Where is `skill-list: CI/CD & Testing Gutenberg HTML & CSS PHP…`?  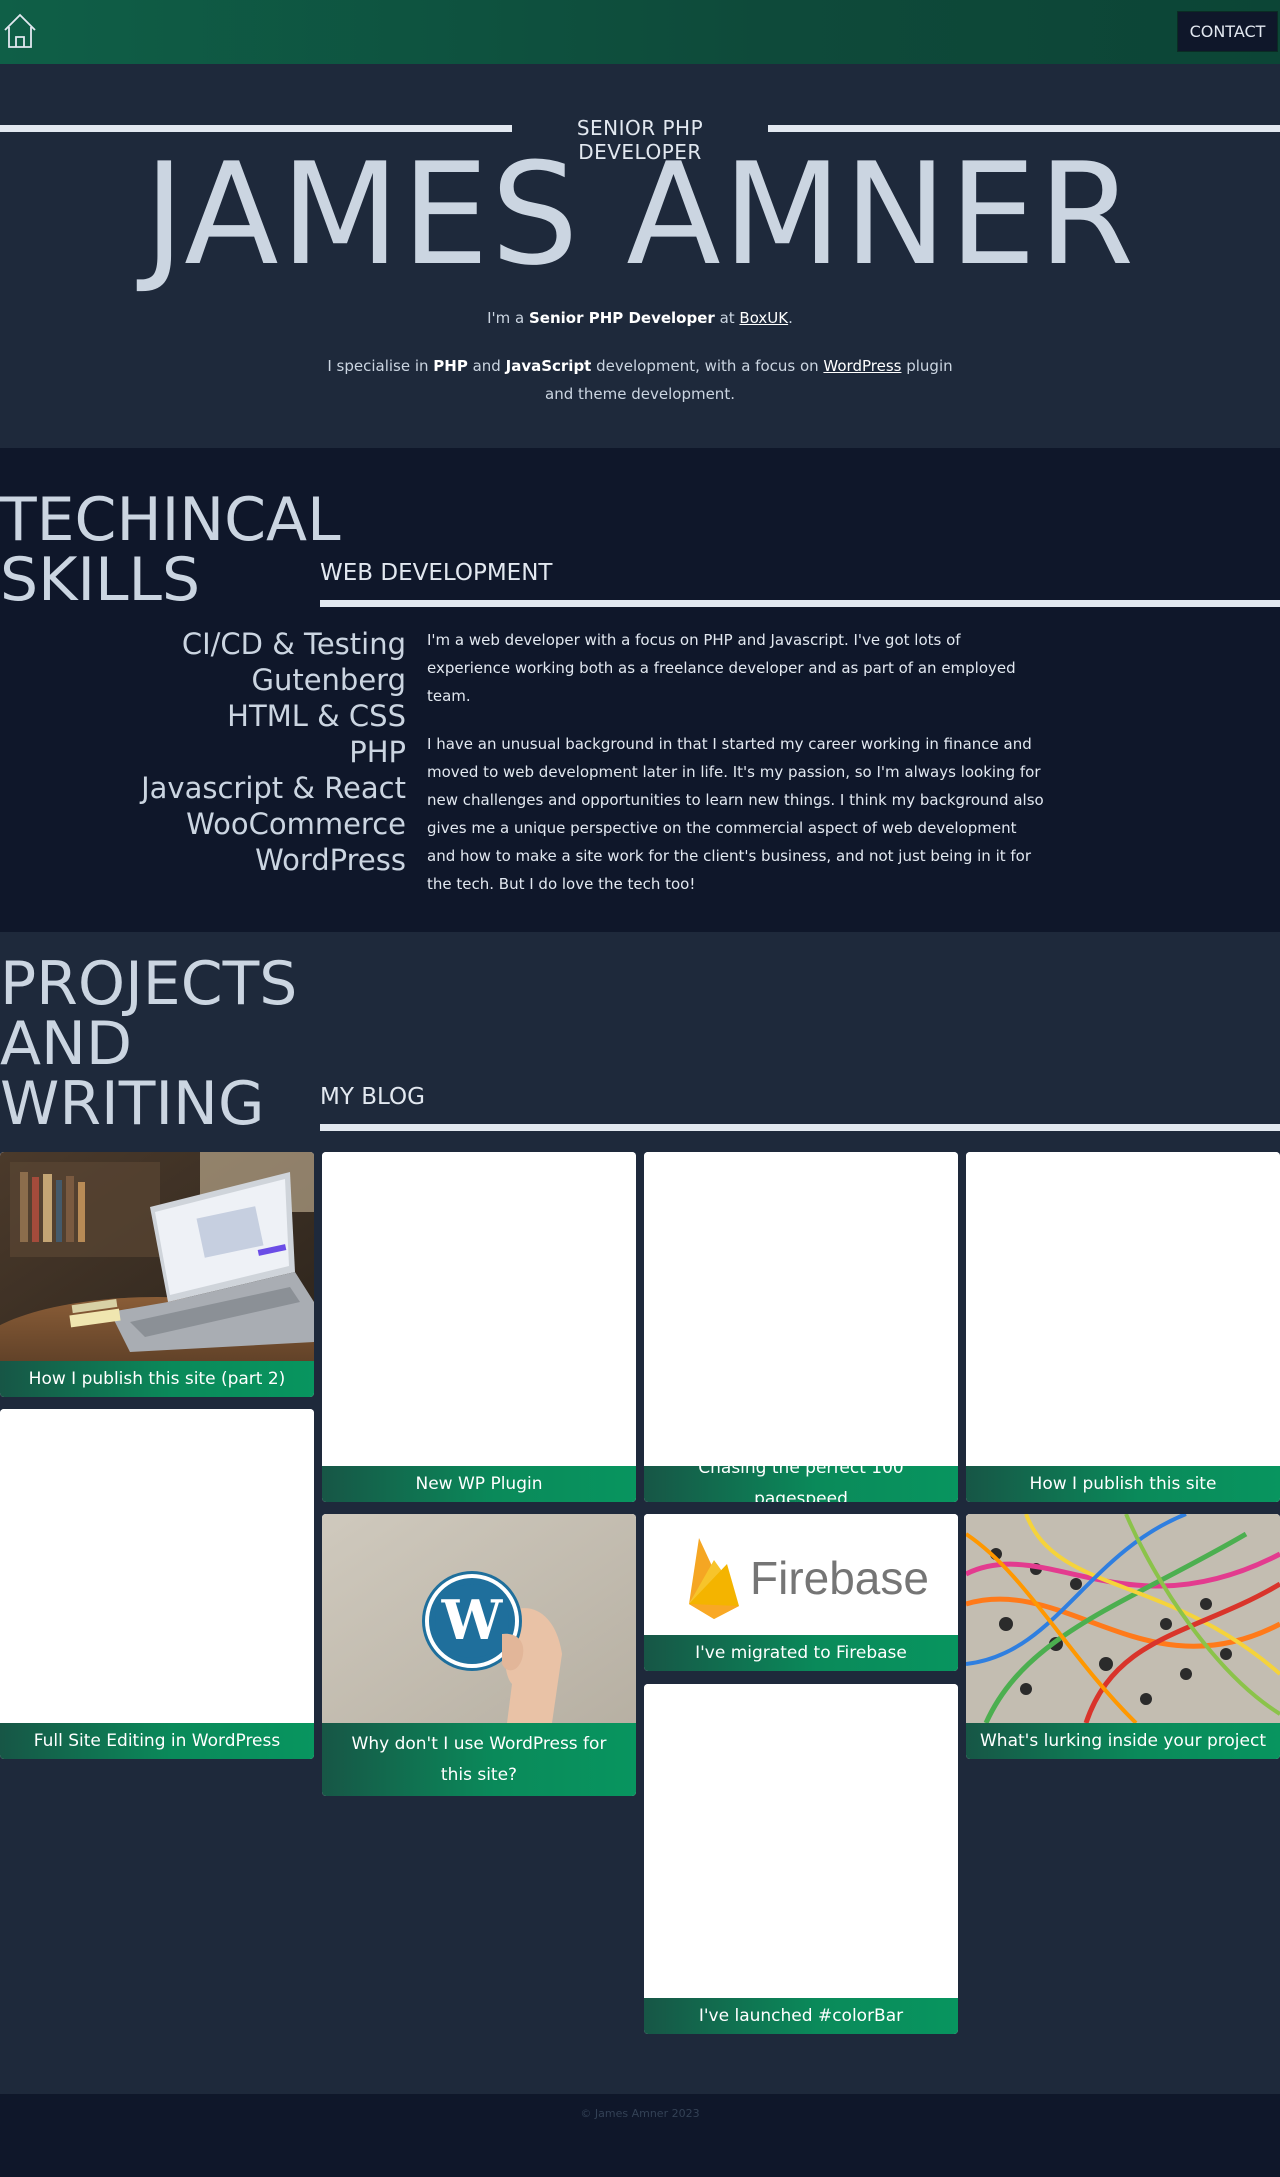
skill-list: CI/CD & Testing Gutenberg HTML & CSS PHP… is located at coordinates (203, 752).